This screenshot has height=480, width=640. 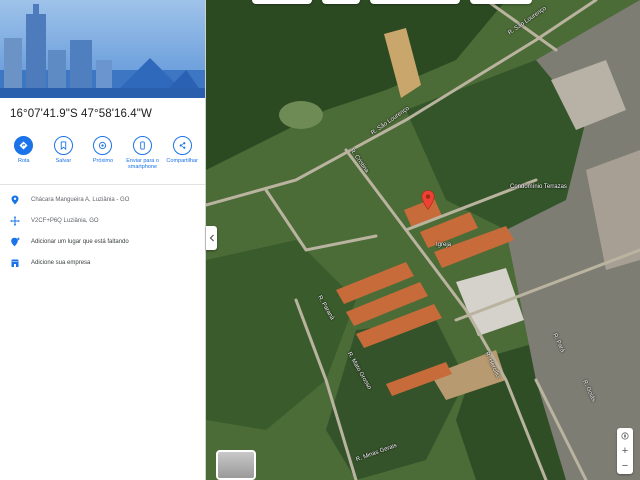 I want to click on nearby-button: Próximo, so click(x=103, y=156).